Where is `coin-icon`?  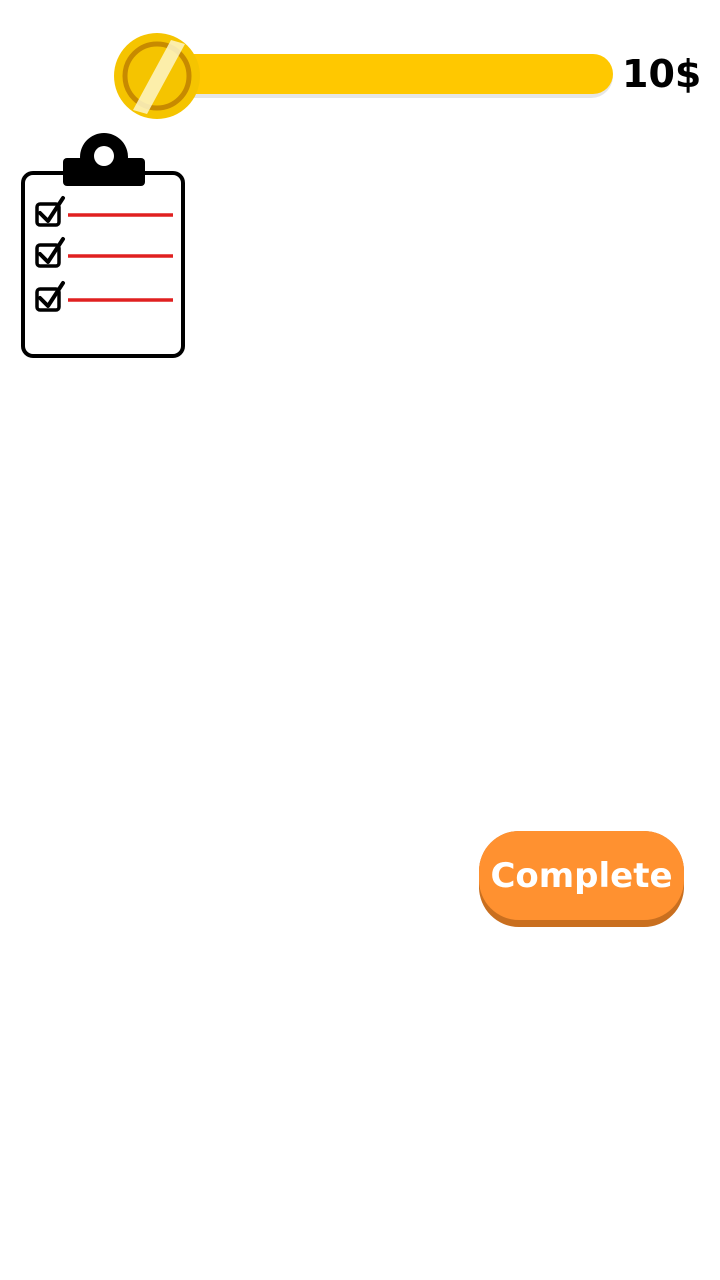
coin-icon is located at coordinates (157, 76).